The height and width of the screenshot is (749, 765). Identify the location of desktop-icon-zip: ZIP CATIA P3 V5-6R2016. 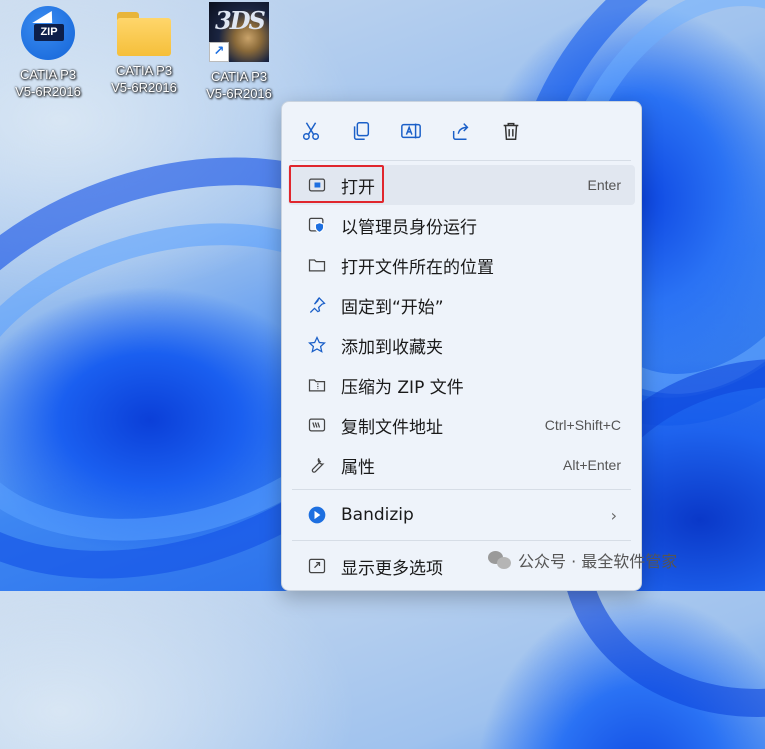
(48, 53).